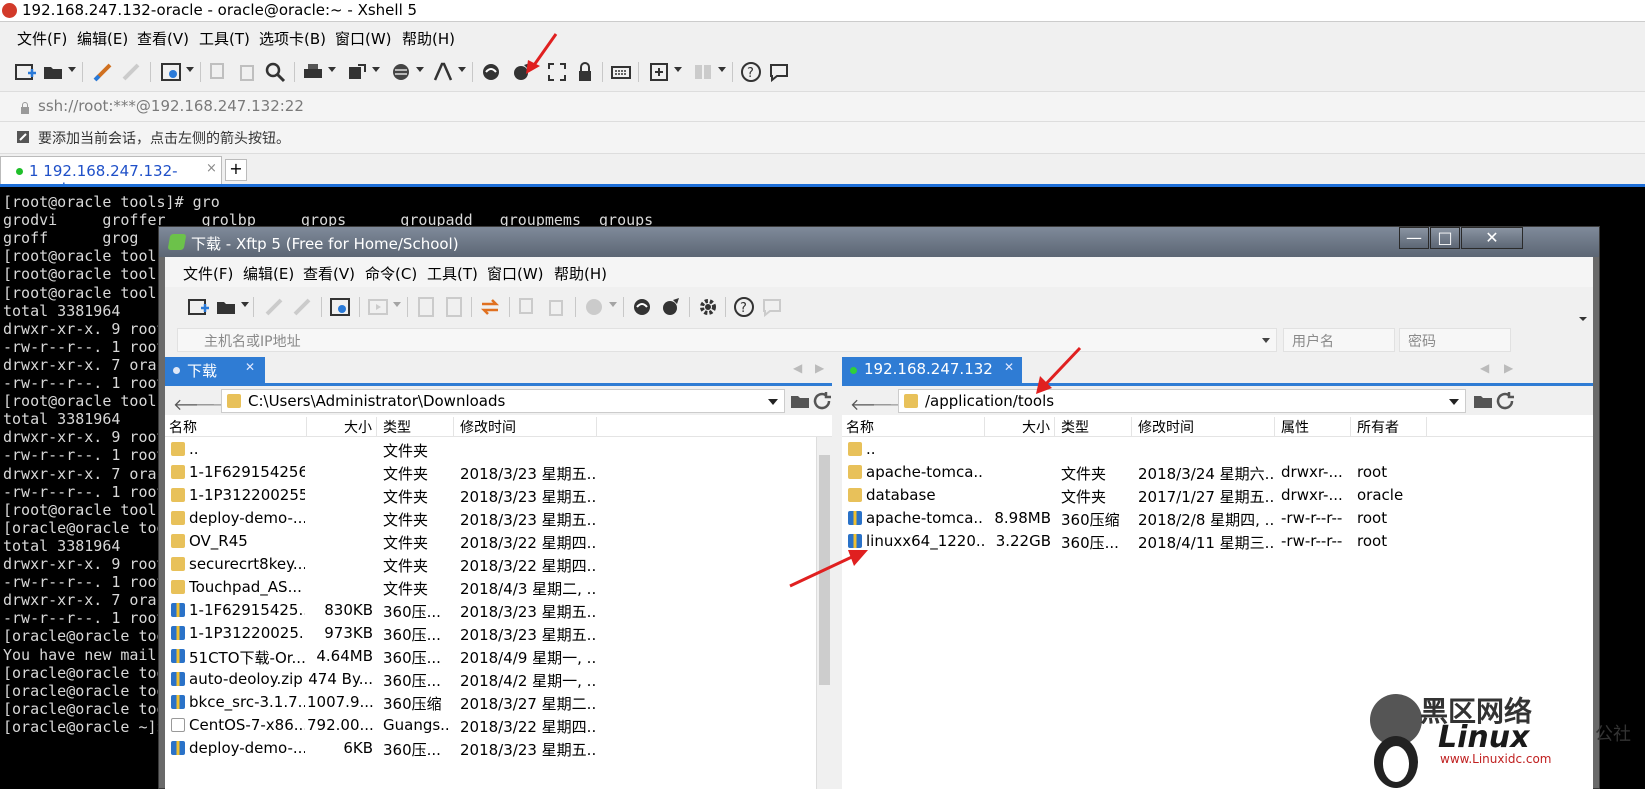 This screenshot has width=1645, height=789. Describe the element at coordinates (378, 307) in the screenshot. I see `xftp-play-icon` at that location.